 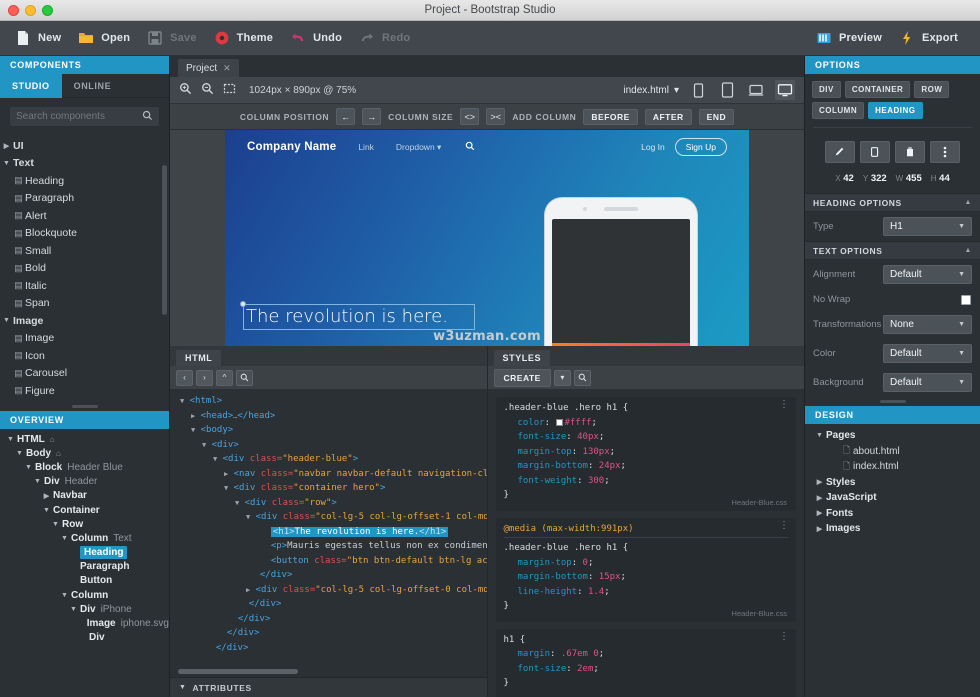 I want to click on chevron-up-icon: ▲, so click(x=968, y=250).